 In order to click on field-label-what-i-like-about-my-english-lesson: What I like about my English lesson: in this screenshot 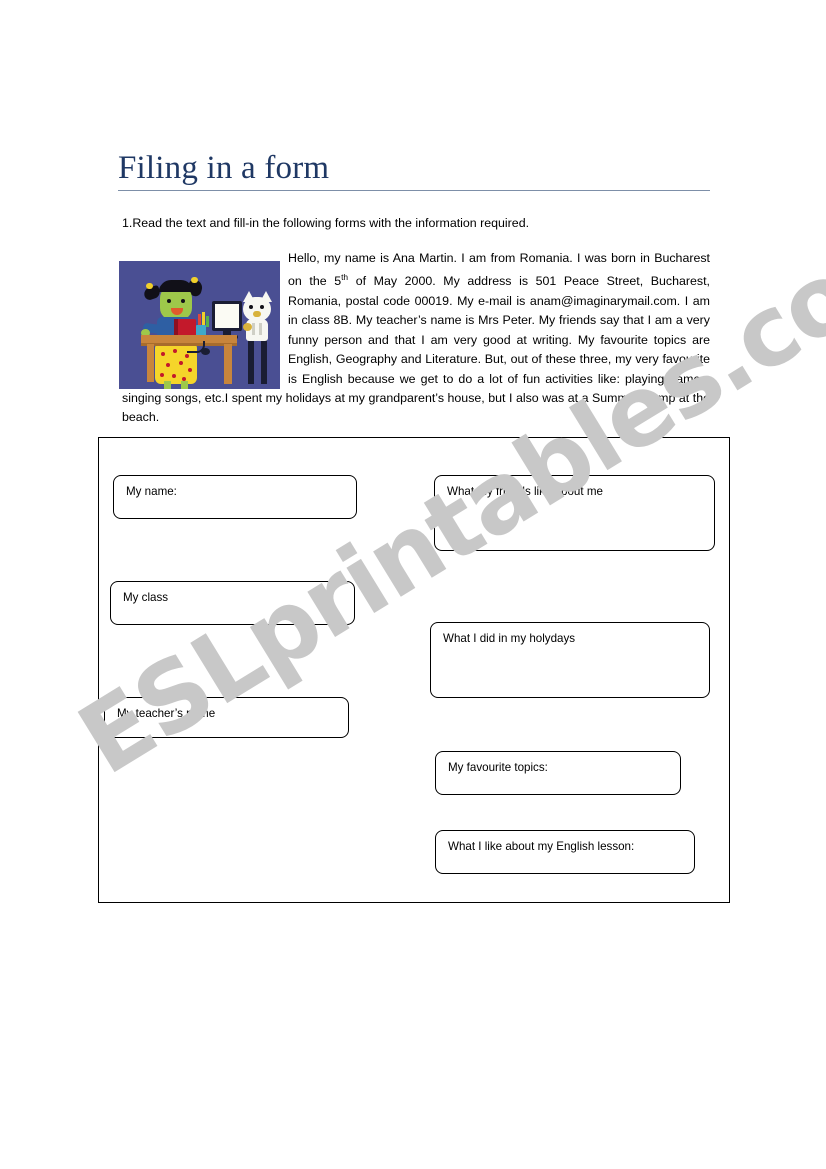, I will do `click(541, 846)`.